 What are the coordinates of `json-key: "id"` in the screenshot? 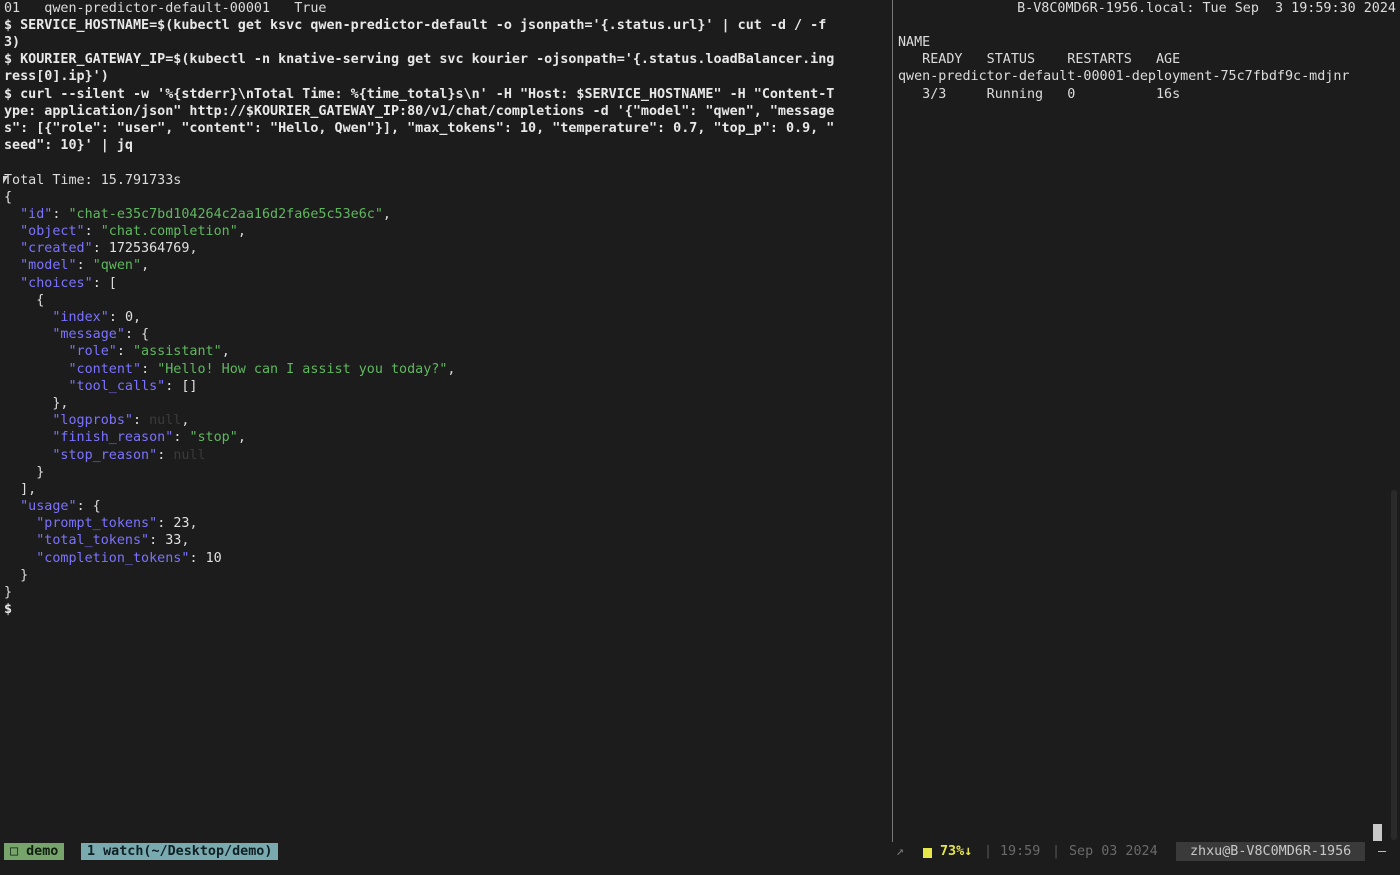 It's located at (36, 214).